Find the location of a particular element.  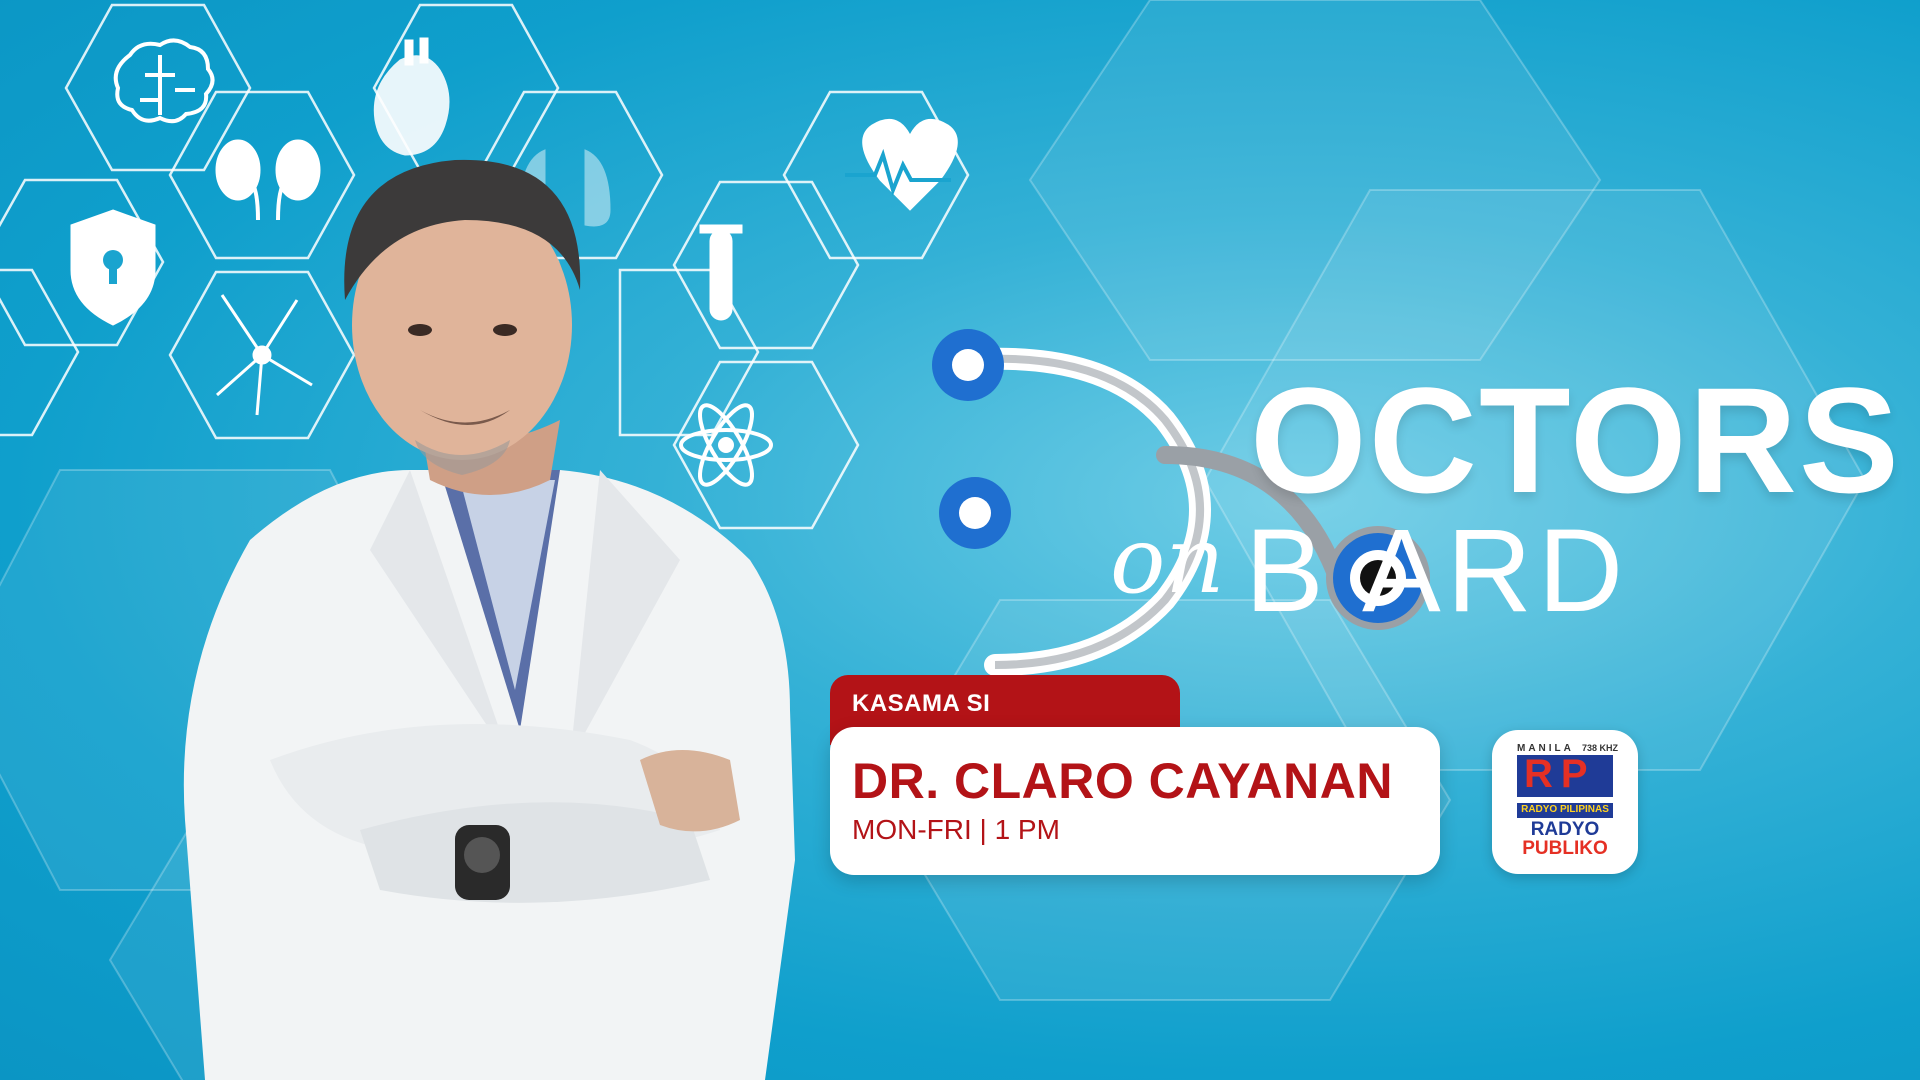

kasama-label: KASAMA SI is located at coordinates (921, 703).